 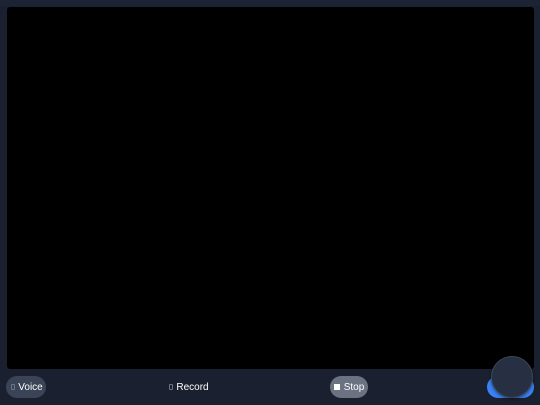 I want to click on voice-button-label: Voice, so click(x=30, y=387).